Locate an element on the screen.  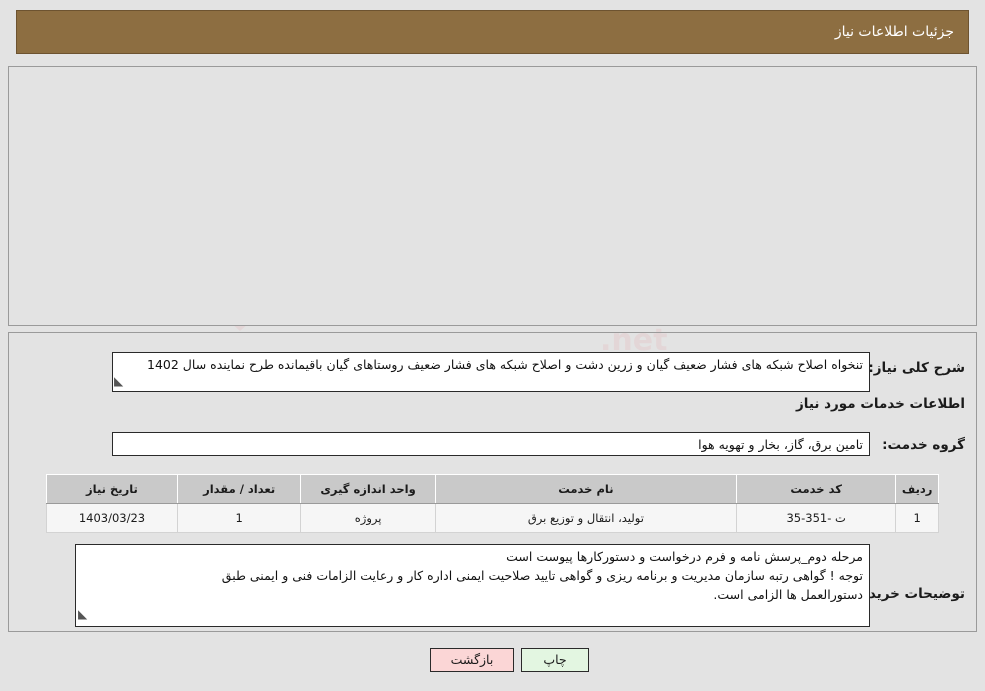
cell-qty: 1 is located at coordinates (239, 518).